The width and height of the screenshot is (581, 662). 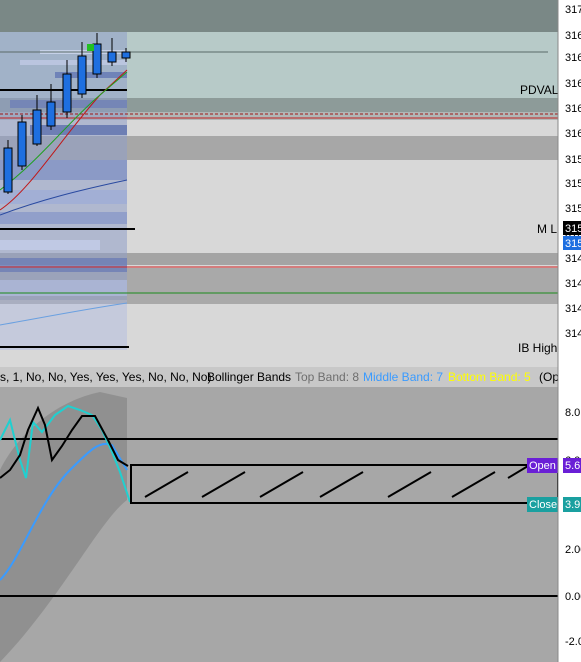 I want to click on current-price-text: 315, so click(x=573, y=229).